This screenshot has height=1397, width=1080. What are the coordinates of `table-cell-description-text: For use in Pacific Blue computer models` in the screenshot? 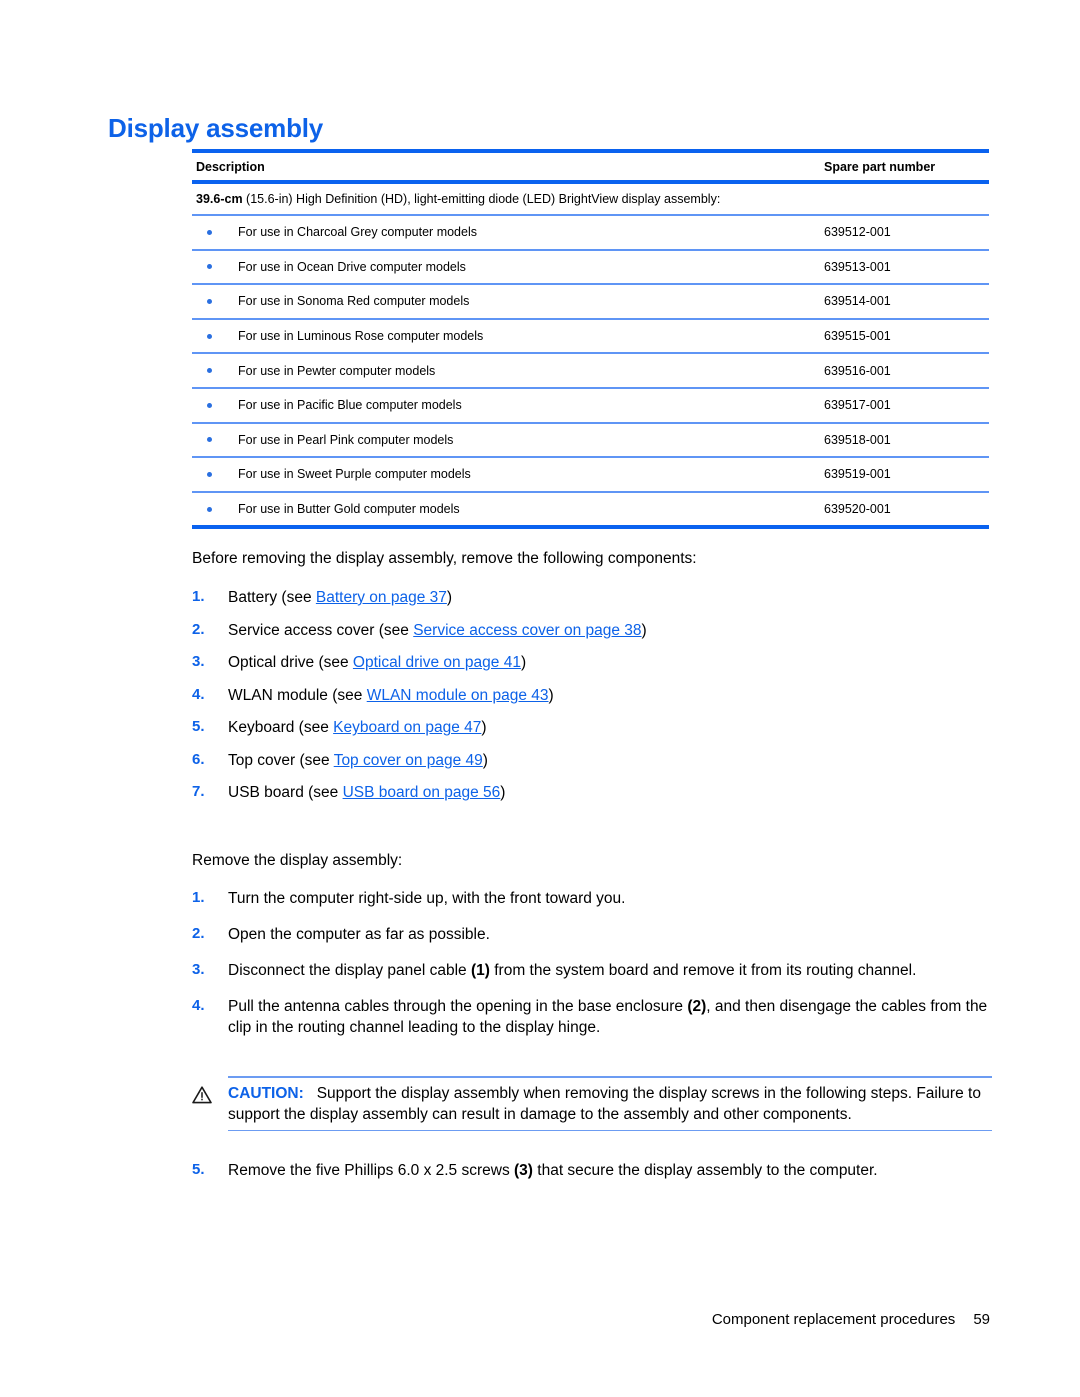 It's located at (350, 405).